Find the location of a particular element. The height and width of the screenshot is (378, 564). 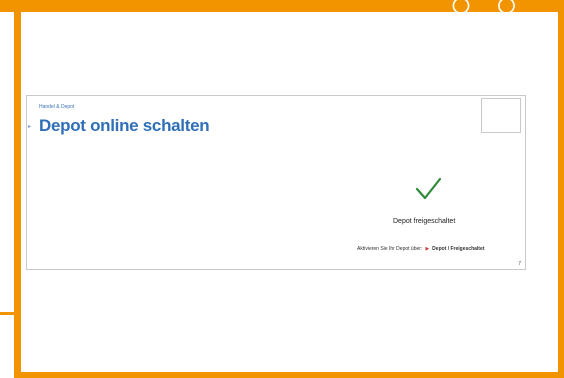

orange-frame-bottom is located at coordinates (289, 375).